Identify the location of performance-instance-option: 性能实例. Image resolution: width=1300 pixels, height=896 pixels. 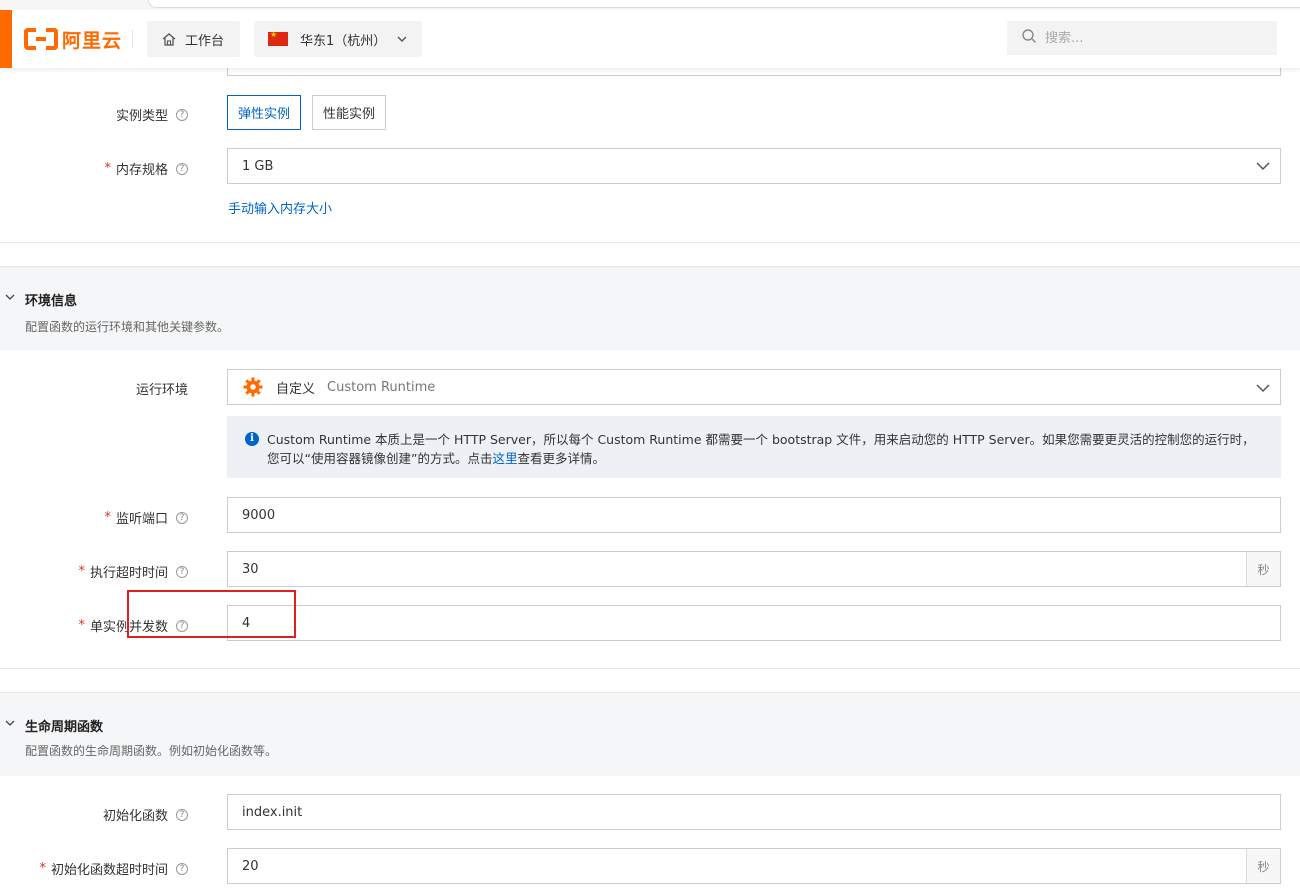
(349, 112).